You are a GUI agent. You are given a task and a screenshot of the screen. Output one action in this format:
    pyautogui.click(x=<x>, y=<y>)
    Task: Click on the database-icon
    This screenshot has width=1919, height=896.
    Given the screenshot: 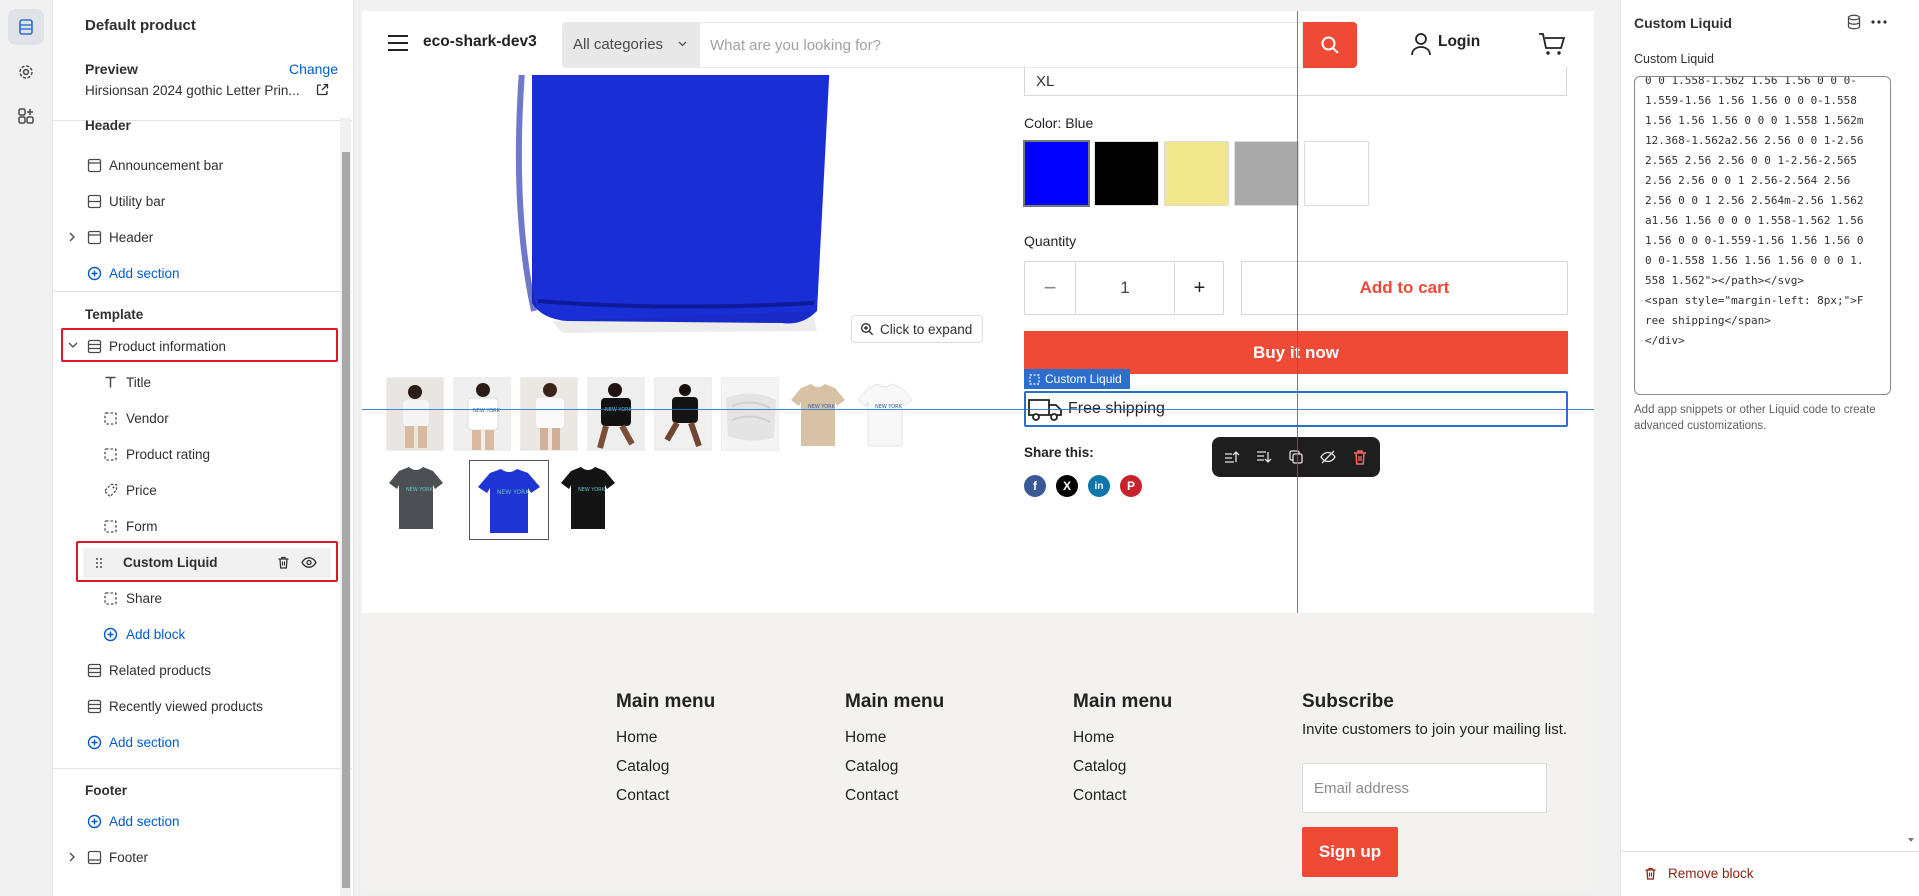 What is the action you would take?
    pyautogui.click(x=1854, y=22)
    